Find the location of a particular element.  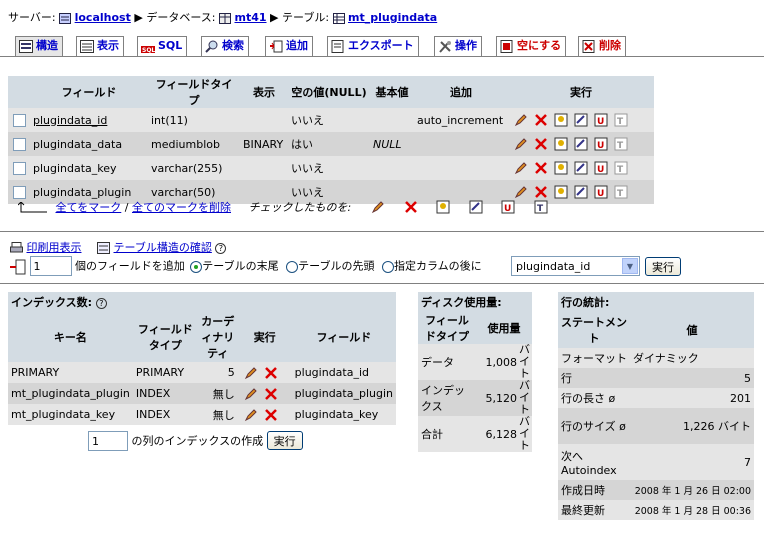

index-type: PRIMARY is located at coordinates (165, 372).